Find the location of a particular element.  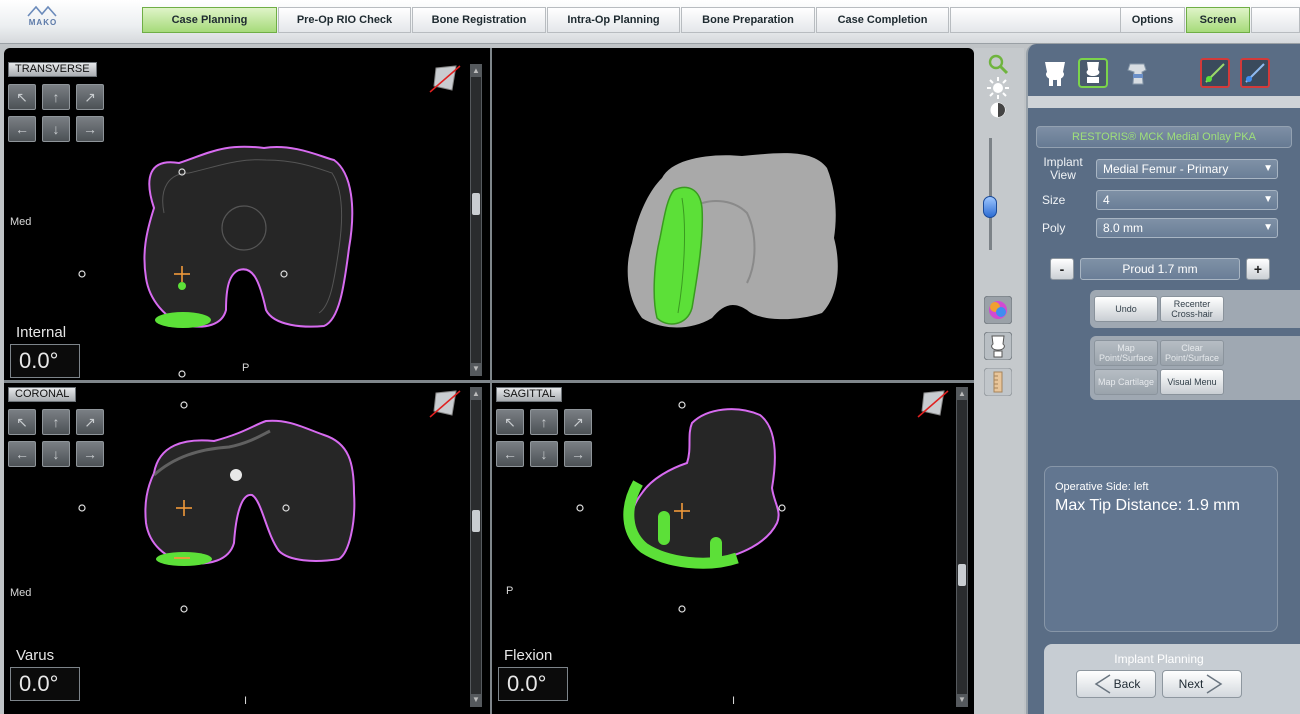

view-tools-strip is located at coordinates (999, 381).